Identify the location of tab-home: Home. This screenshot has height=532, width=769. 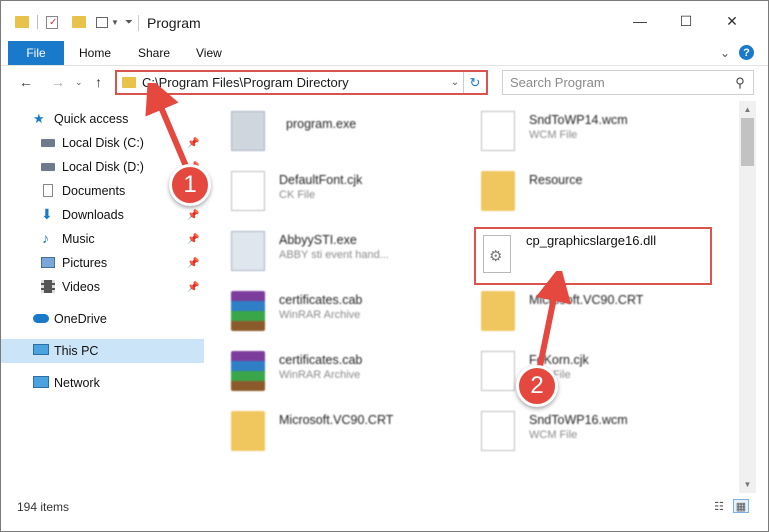
(95, 53).